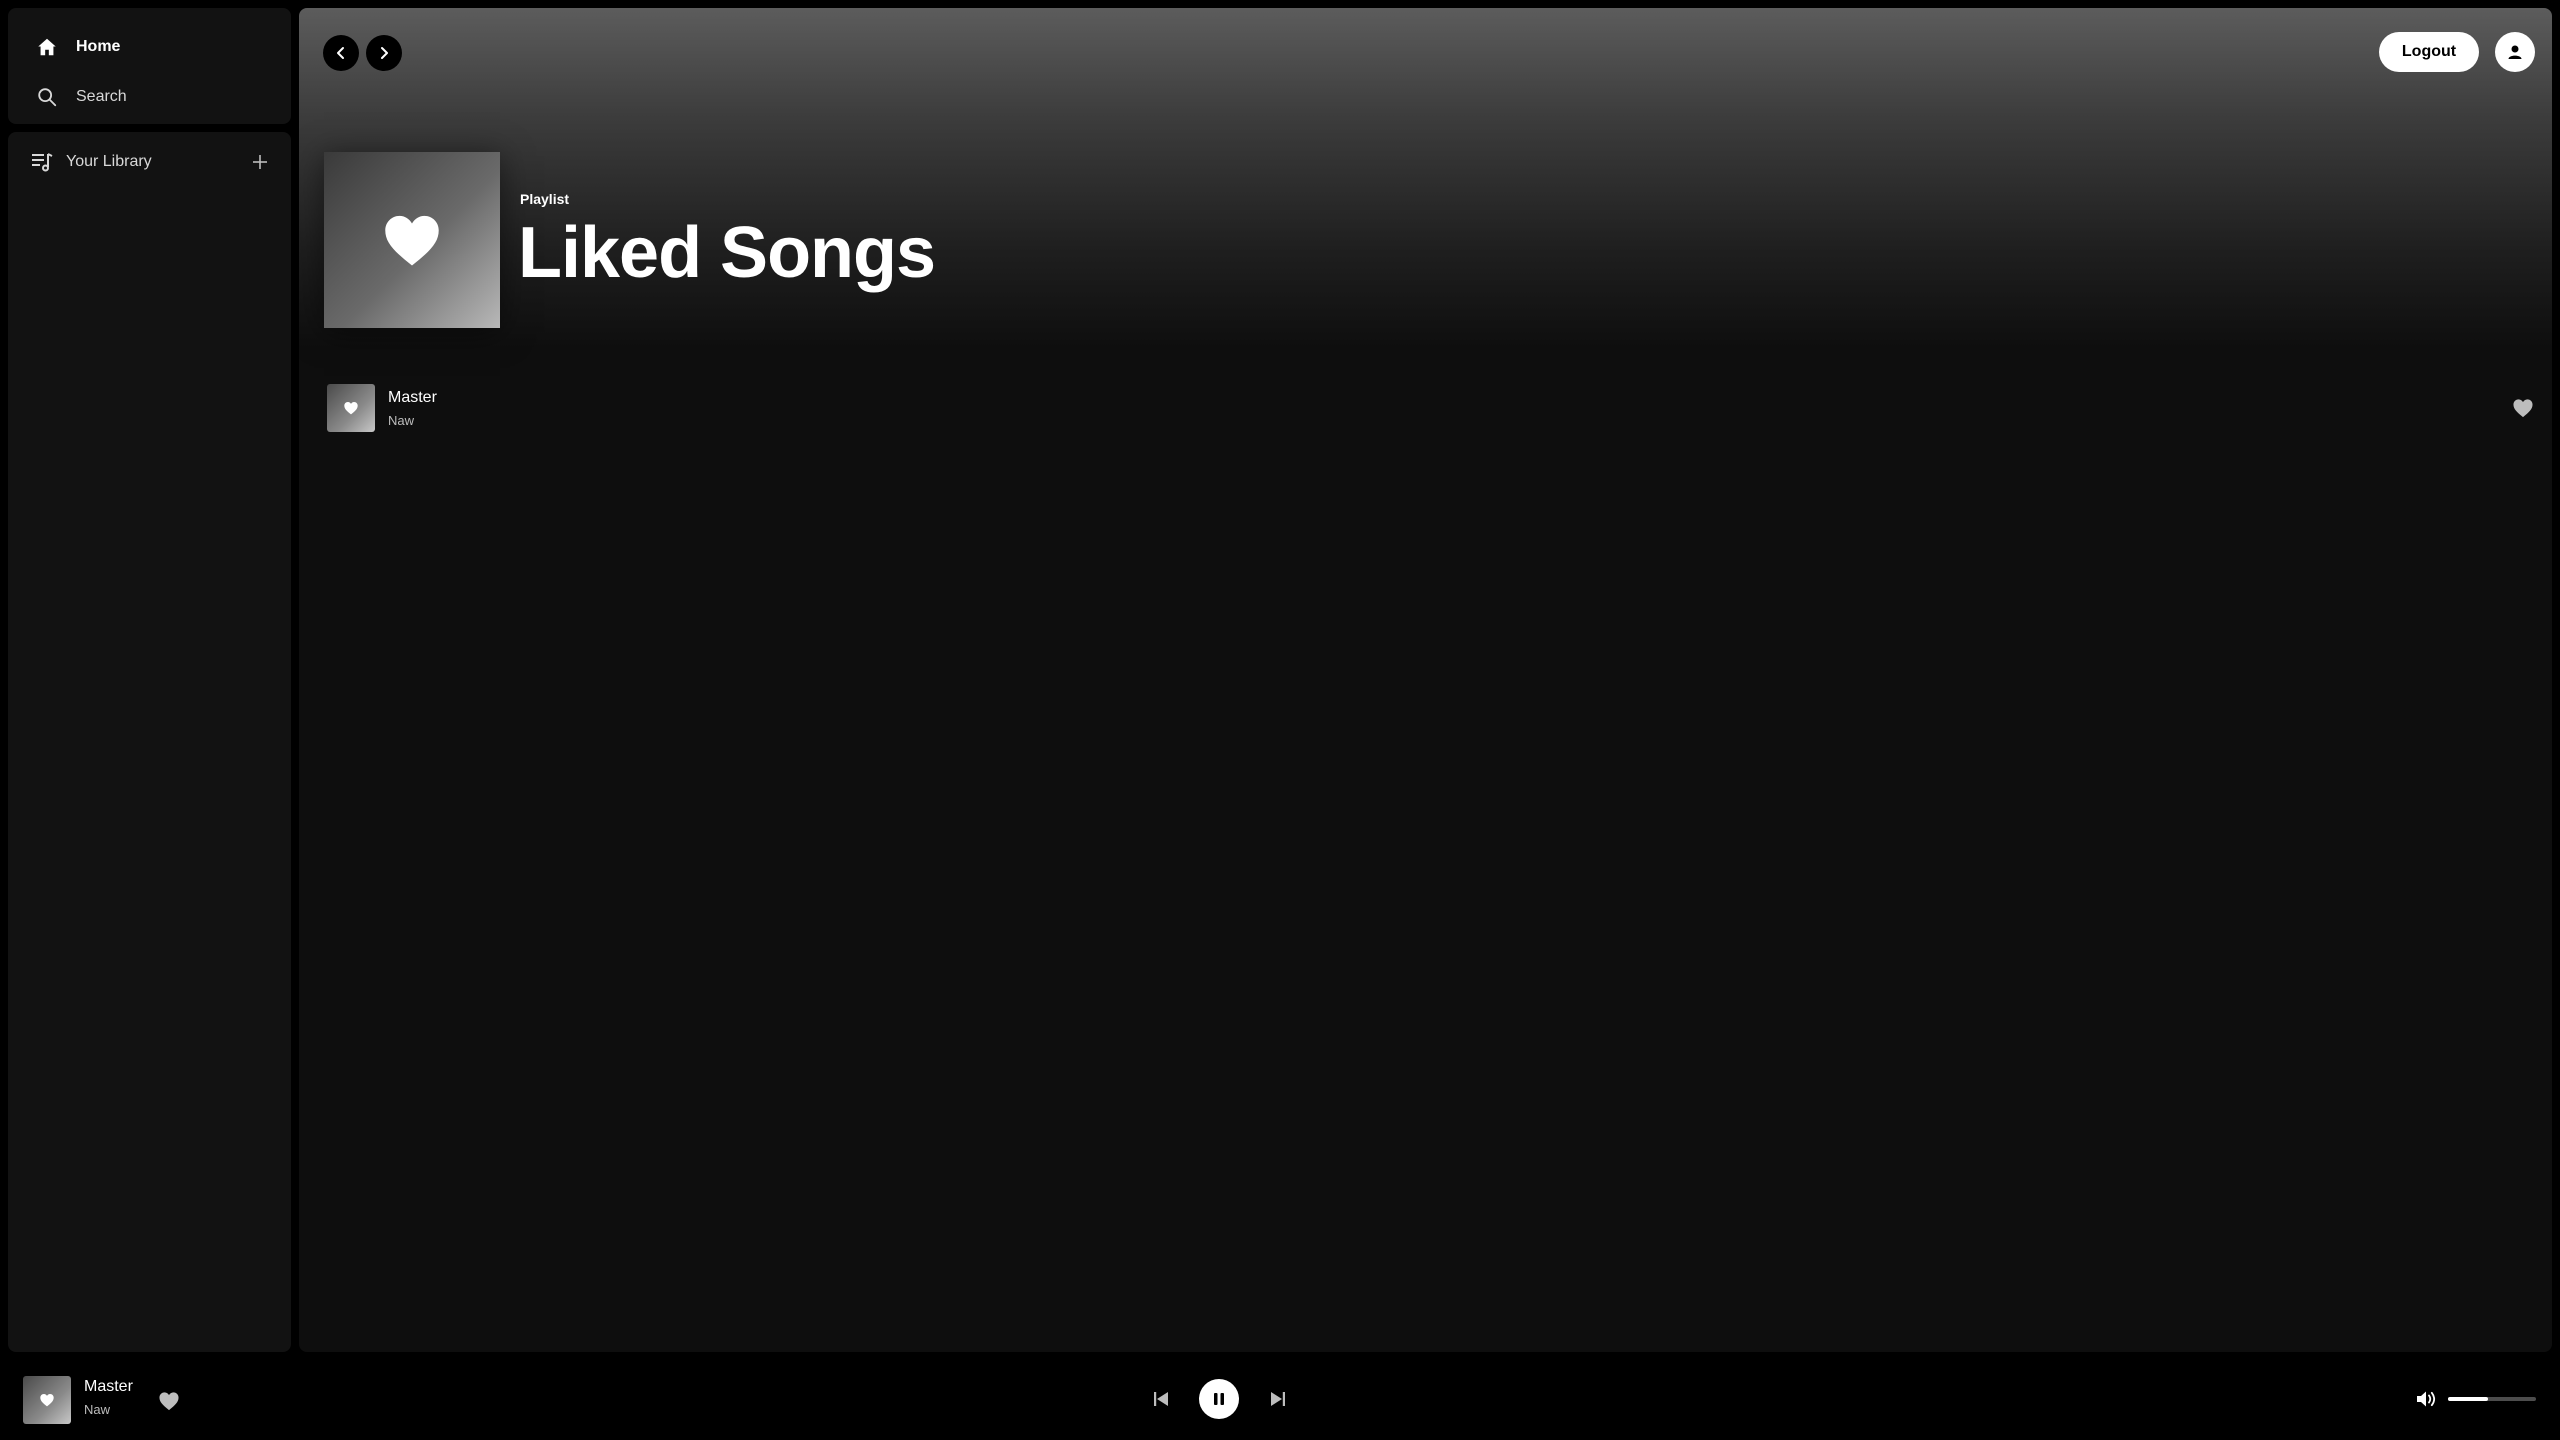 The height and width of the screenshot is (1440, 2560). What do you see at coordinates (98, 46) in the screenshot?
I see `nav-home-label: Home` at bounding box center [98, 46].